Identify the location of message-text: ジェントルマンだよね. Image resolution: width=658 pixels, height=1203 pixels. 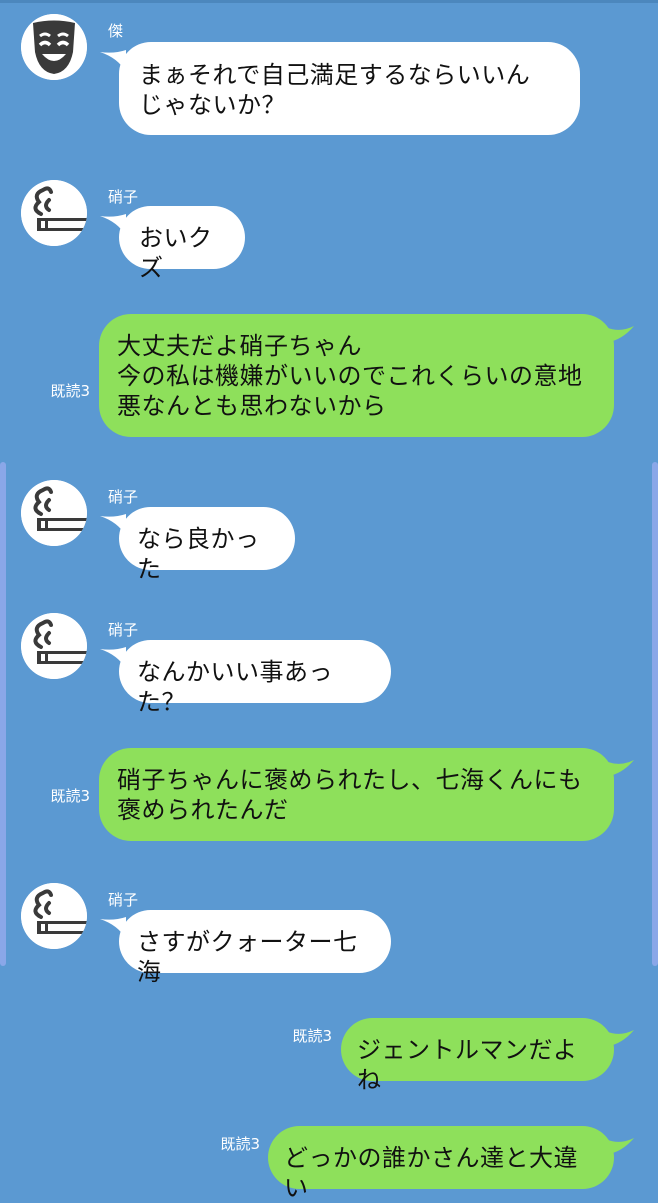
(467, 1065).